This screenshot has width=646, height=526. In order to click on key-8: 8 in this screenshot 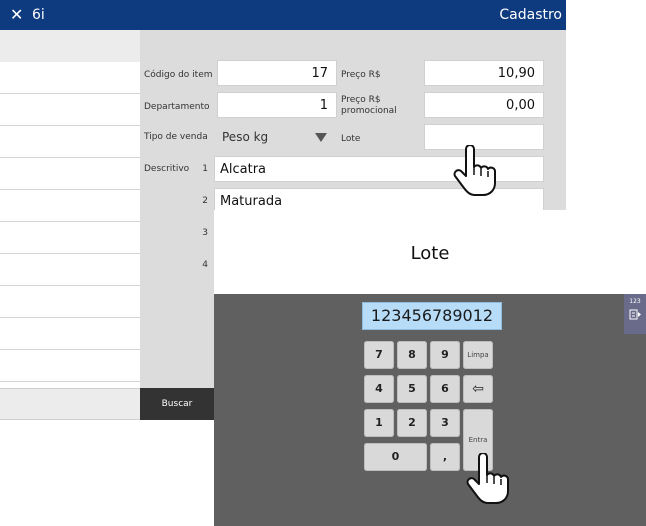, I will do `click(412, 355)`.